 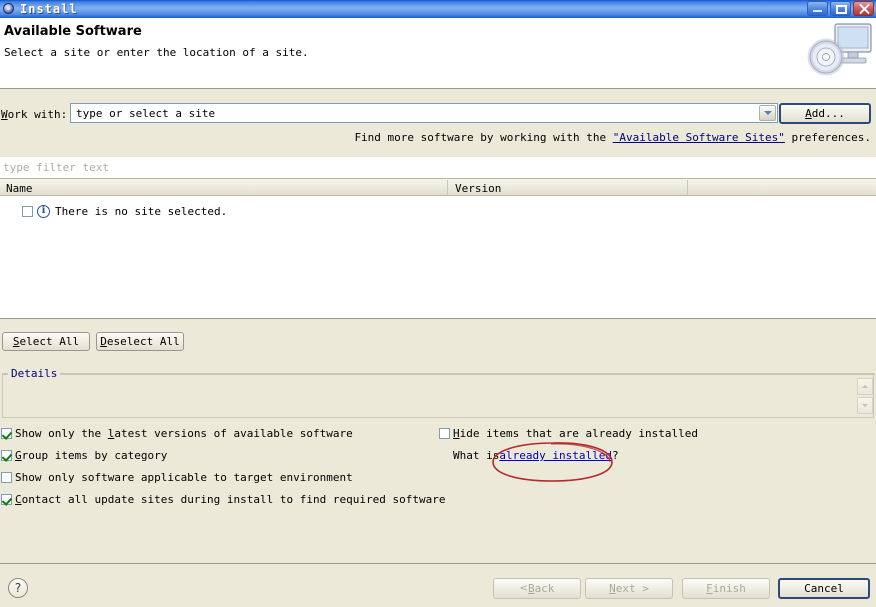 What do you see at coordinates (537, 588) in the screenshot?
I see `back-button: < Back` at bounding box center [537, 588].